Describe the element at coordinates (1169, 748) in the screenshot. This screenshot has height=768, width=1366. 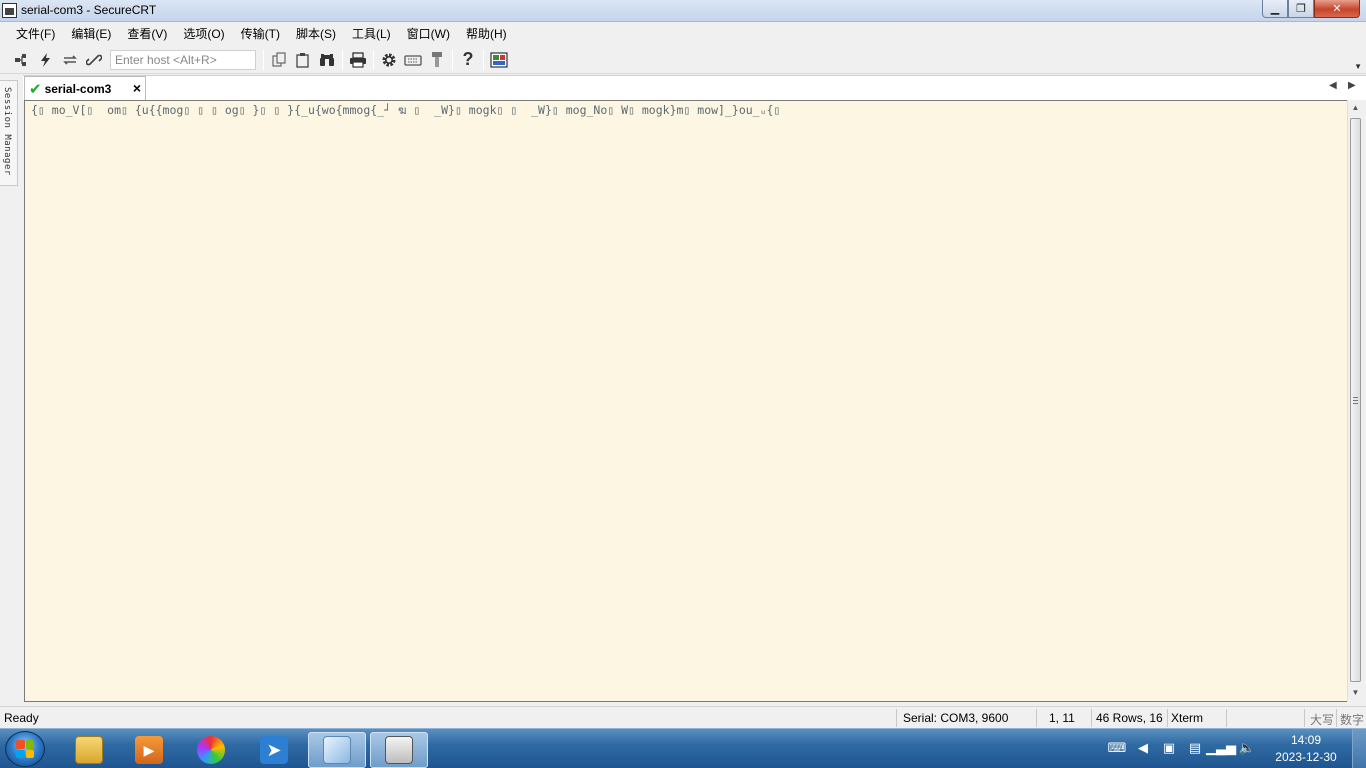
I see `network-tray-icon: ▣` at that location.